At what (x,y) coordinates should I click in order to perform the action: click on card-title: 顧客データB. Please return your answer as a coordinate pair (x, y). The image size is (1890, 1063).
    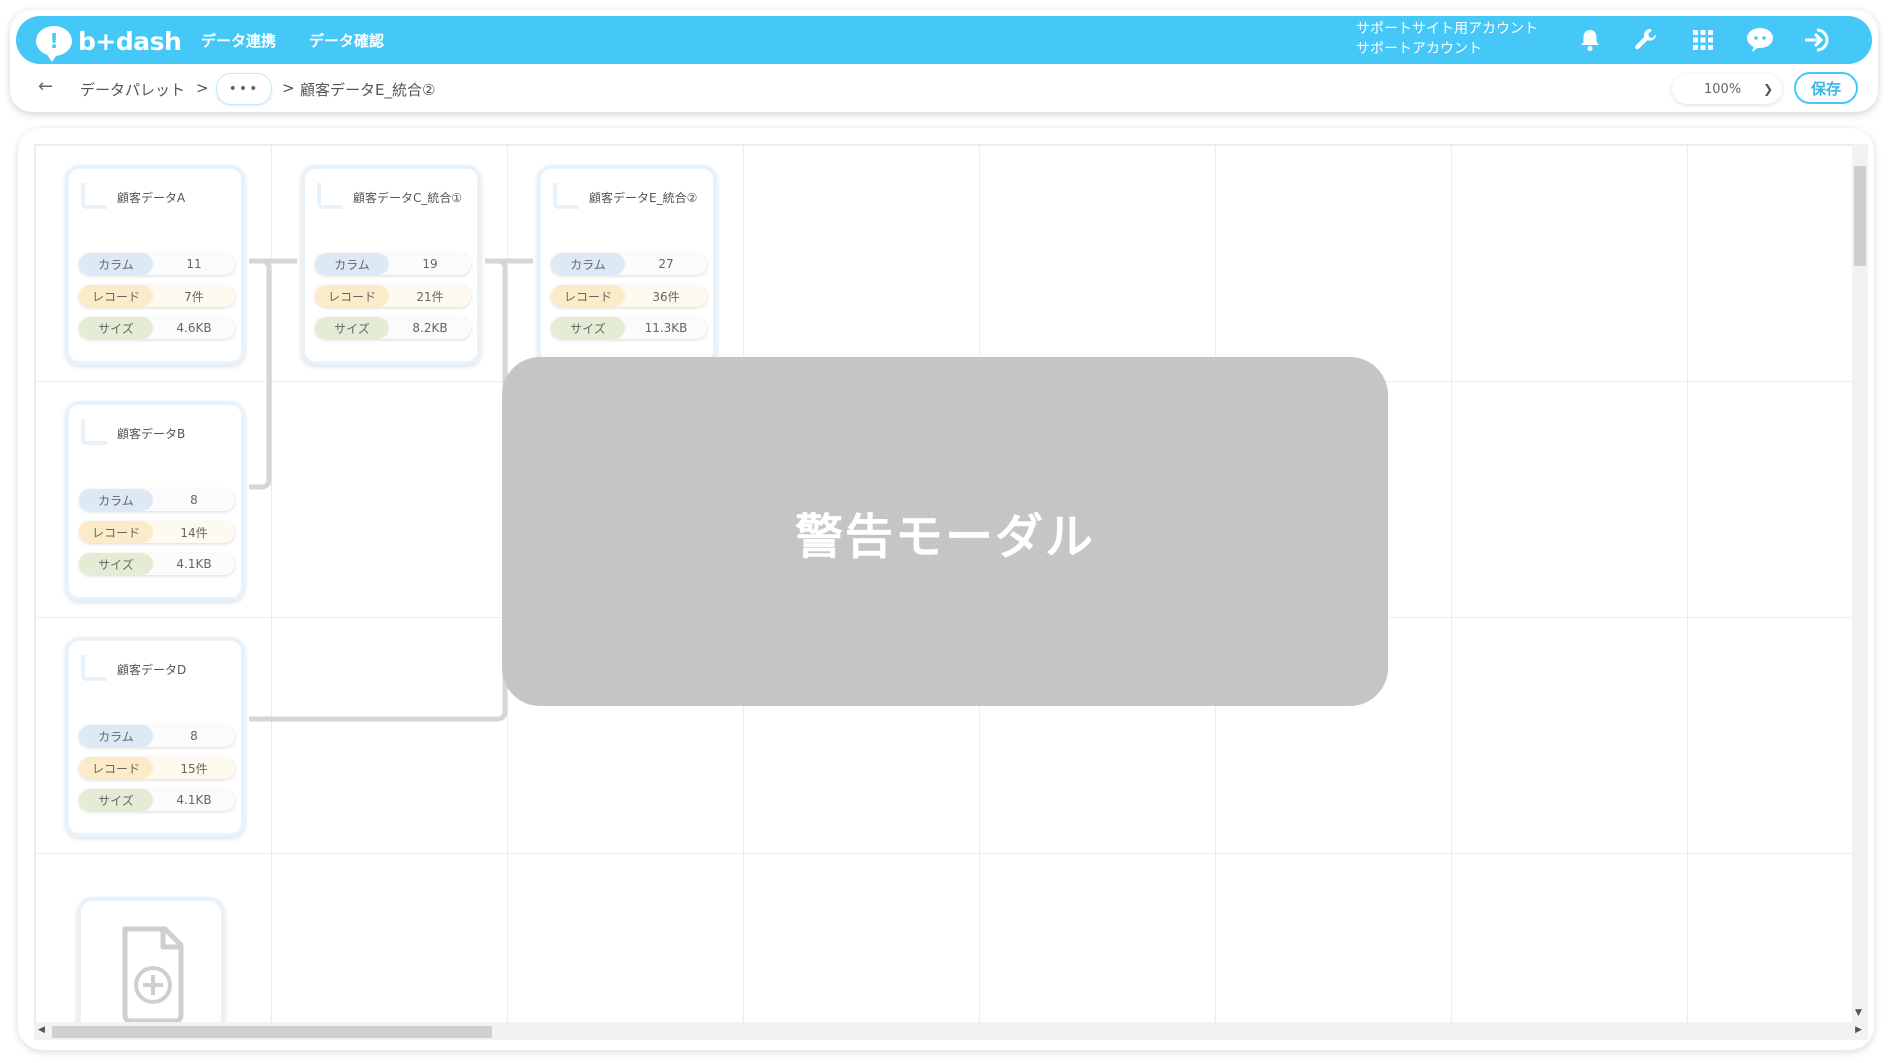
    Looking at the image, I should click on (151, 434).